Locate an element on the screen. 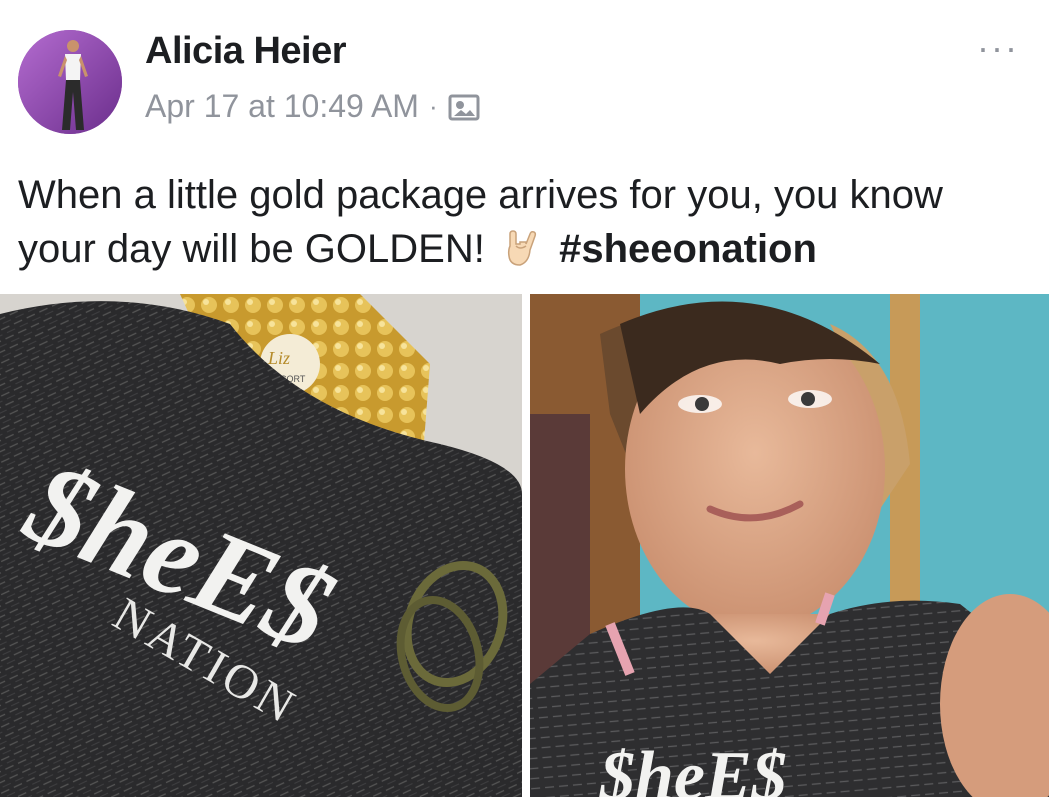  more-horizontal-icon: ··· is located at coordinates (998, 48).